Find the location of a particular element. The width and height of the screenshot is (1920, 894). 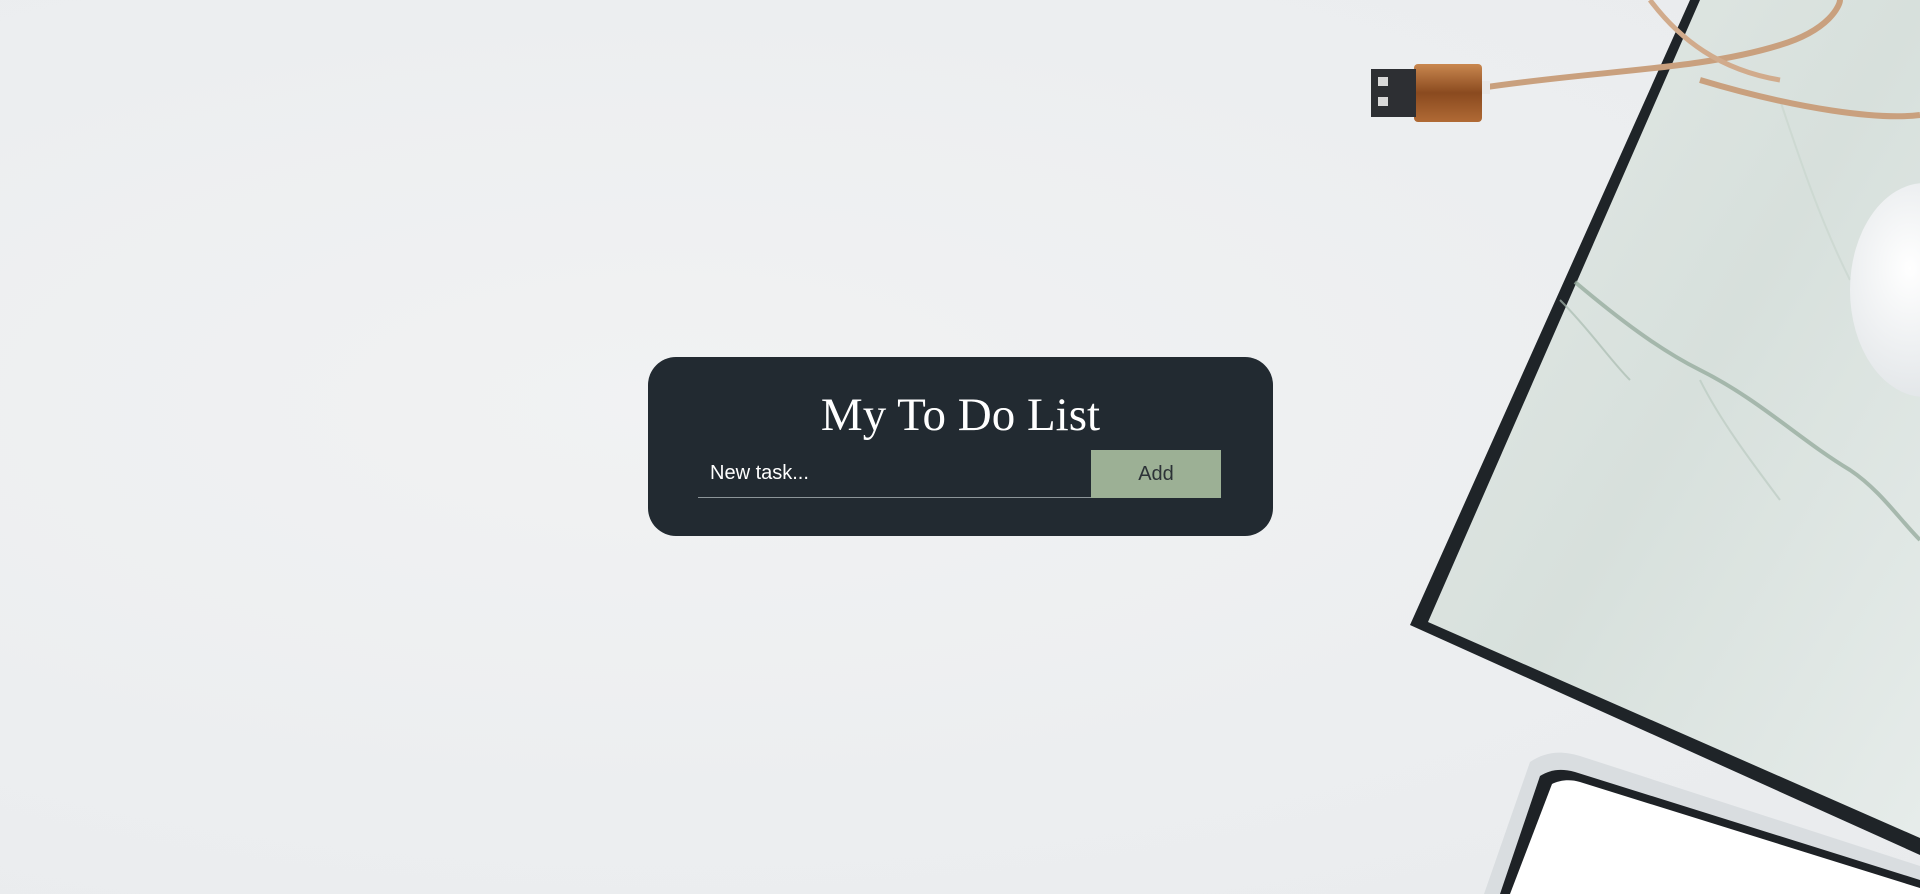

todo-card: My To Do List Add is located at coordinates (960, 446).